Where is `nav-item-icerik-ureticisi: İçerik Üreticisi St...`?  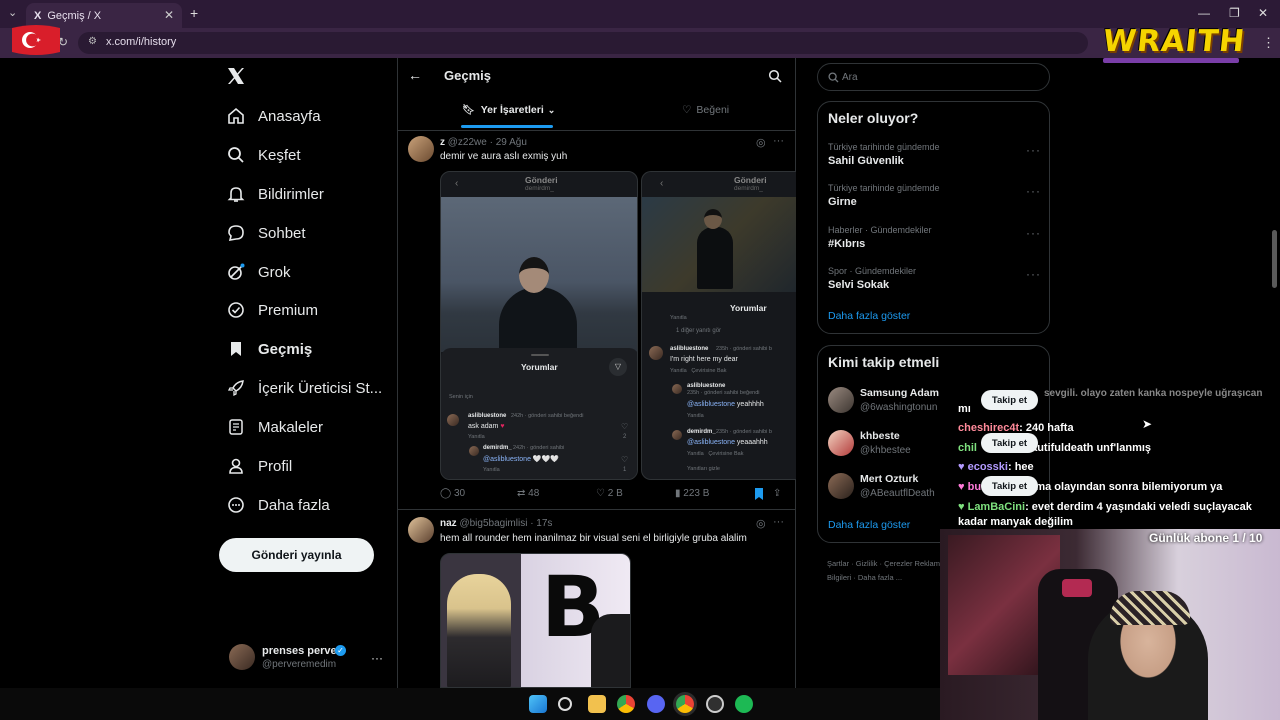 nav-item-icerik-ureticisi: İçerik Üreticisi St... is located at coordinates (304, 388).